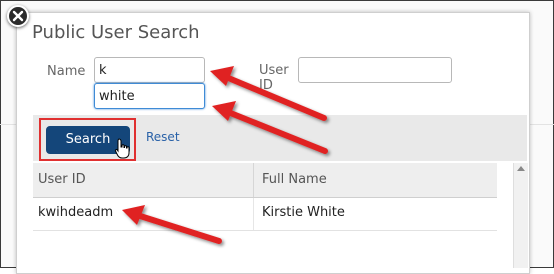 This screenshot has height=274, width=554. I want to click on column-header-full-name: Full Name, so click(294, 179).